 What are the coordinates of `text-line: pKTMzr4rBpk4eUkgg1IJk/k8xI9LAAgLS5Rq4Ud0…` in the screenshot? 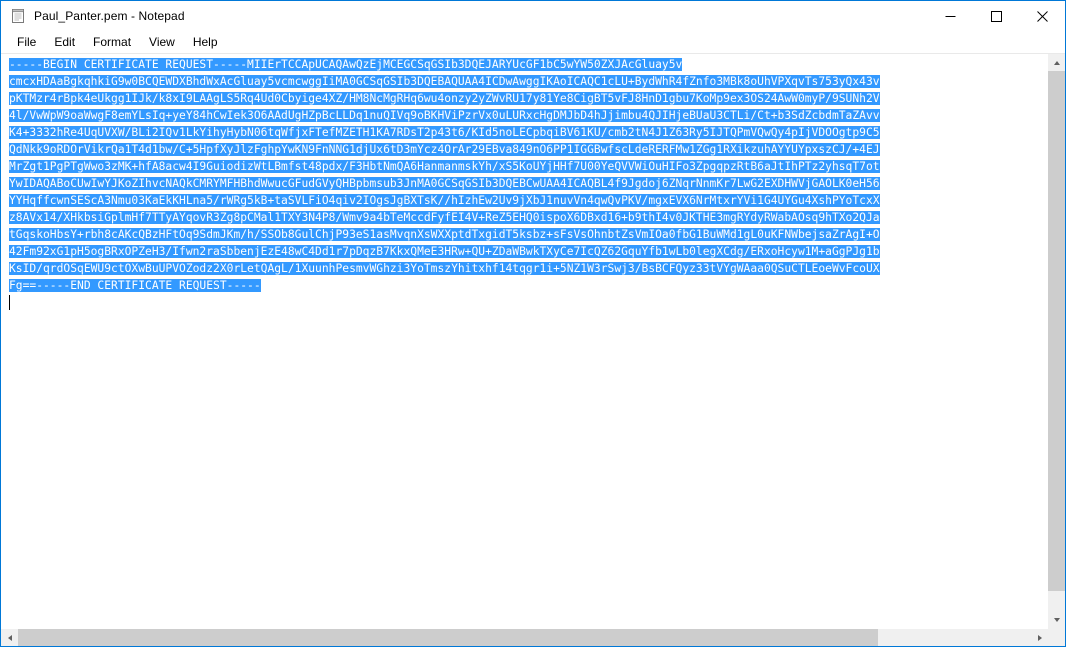 It's located at (528, 98).